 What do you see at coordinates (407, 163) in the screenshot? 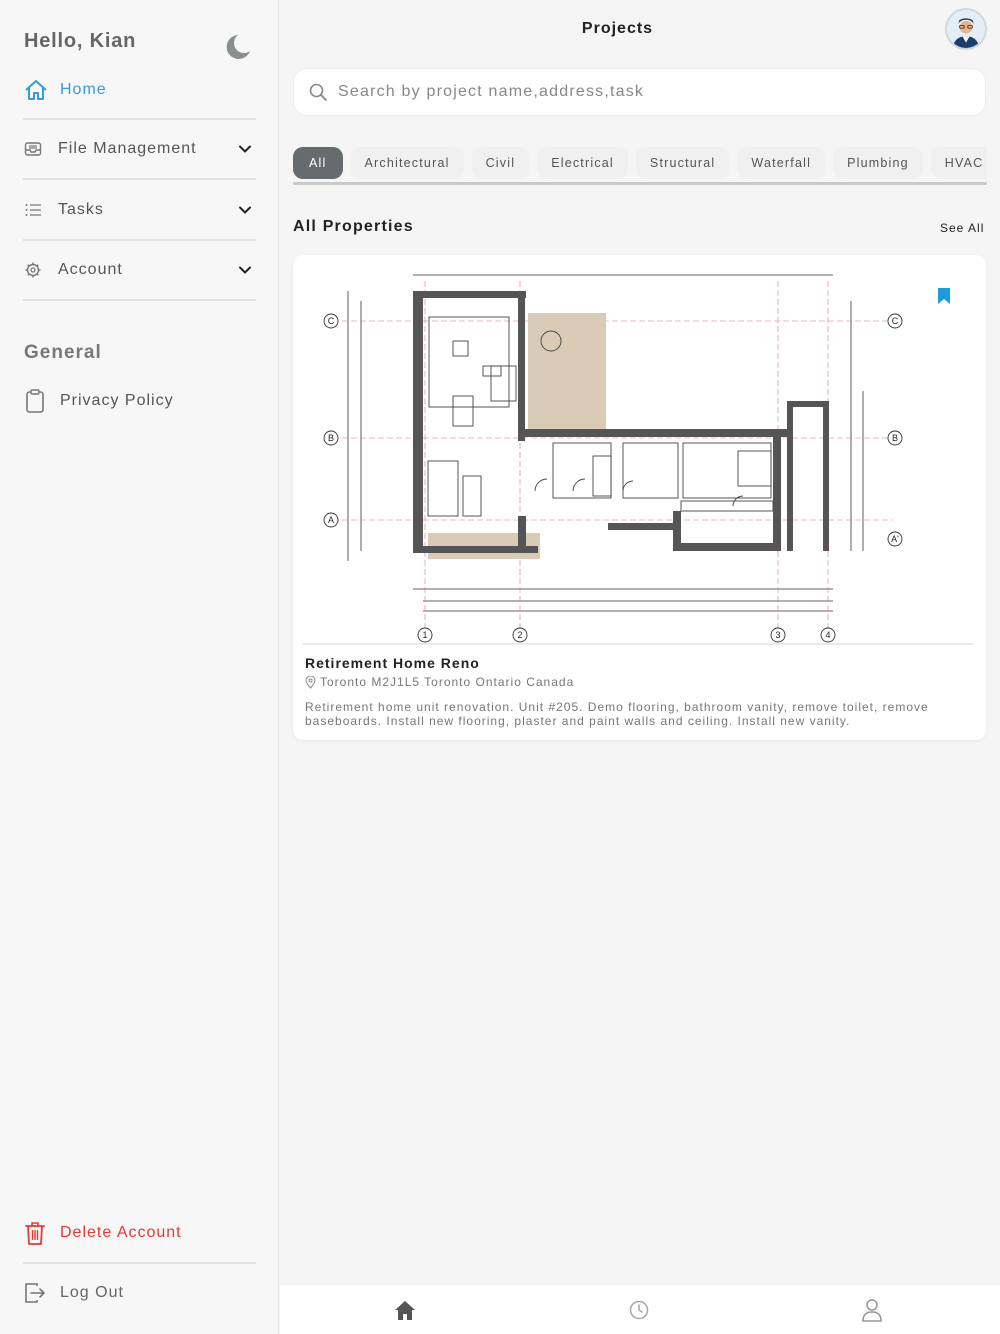
I see `filter-chip-architectural: Architectural` at bounding box center [407, 163].